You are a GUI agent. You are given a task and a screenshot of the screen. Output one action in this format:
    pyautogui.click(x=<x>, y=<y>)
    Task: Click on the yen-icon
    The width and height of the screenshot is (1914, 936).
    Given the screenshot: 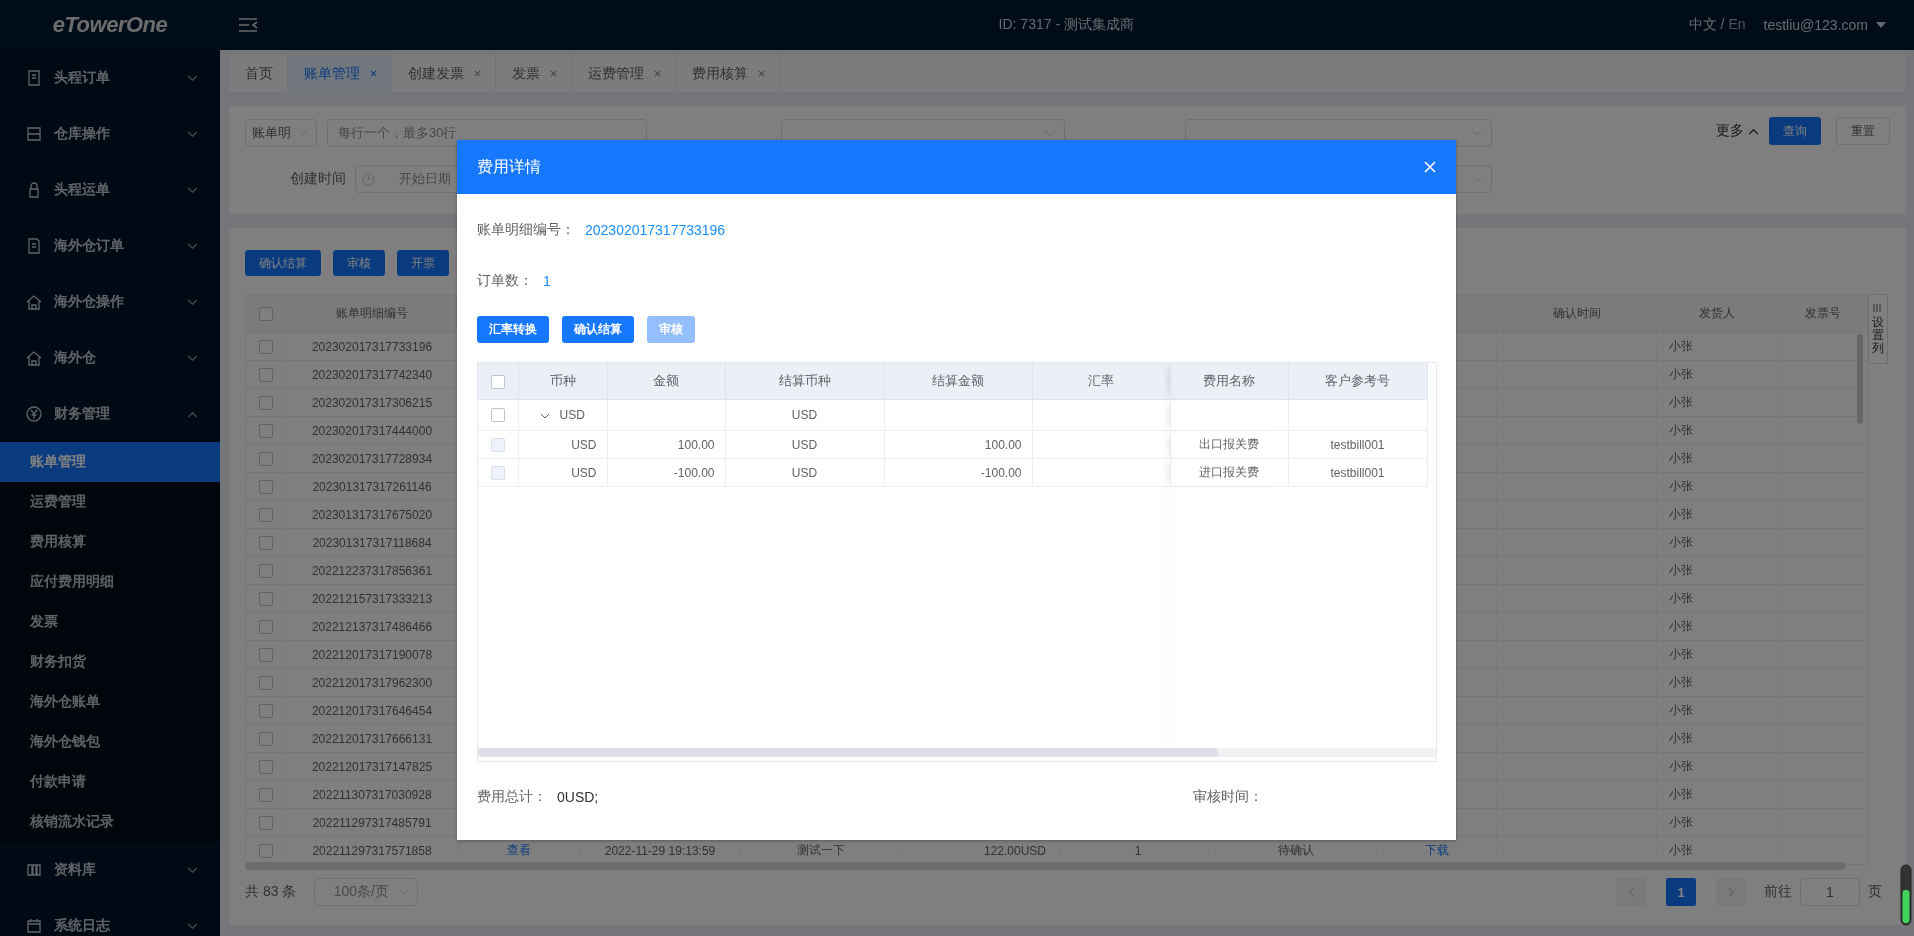 What is the action you would take?
    pyautogui.click(x=34, y=414)
    